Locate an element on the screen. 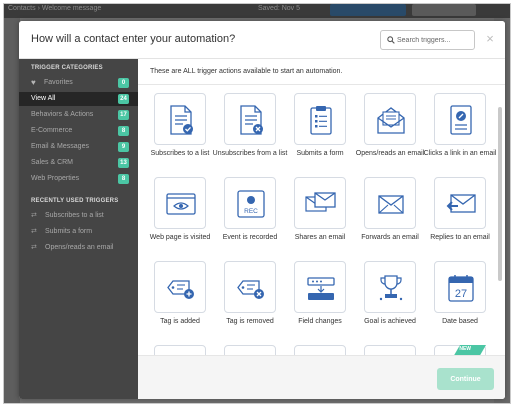 The width and height of the screenshot is (514, 407). close-button: × is located at coordinates (490, 39).